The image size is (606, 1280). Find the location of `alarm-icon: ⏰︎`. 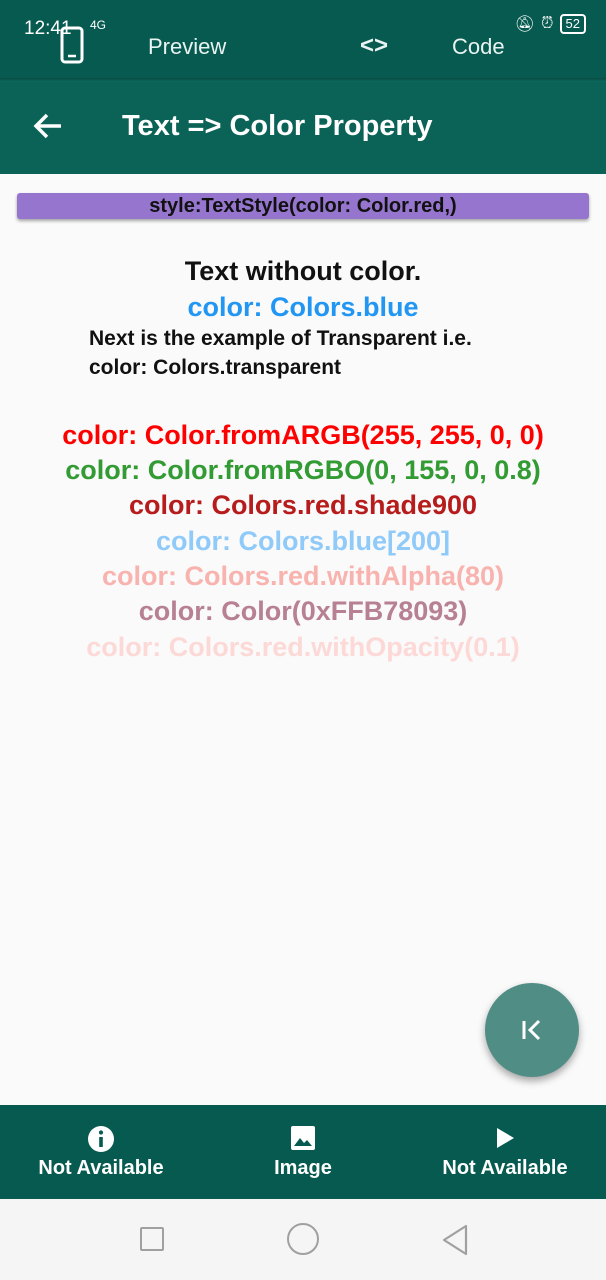

alarm-icon: ⏰︎ is located at coordinates (547, 23).